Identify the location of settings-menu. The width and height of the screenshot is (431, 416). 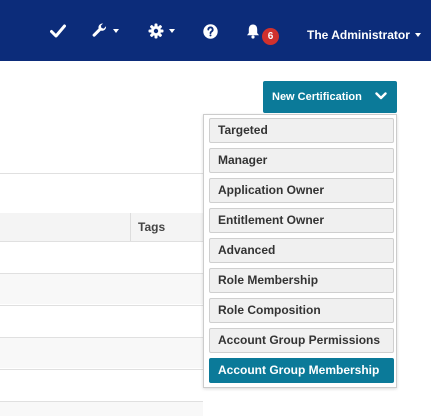
(161, 31).